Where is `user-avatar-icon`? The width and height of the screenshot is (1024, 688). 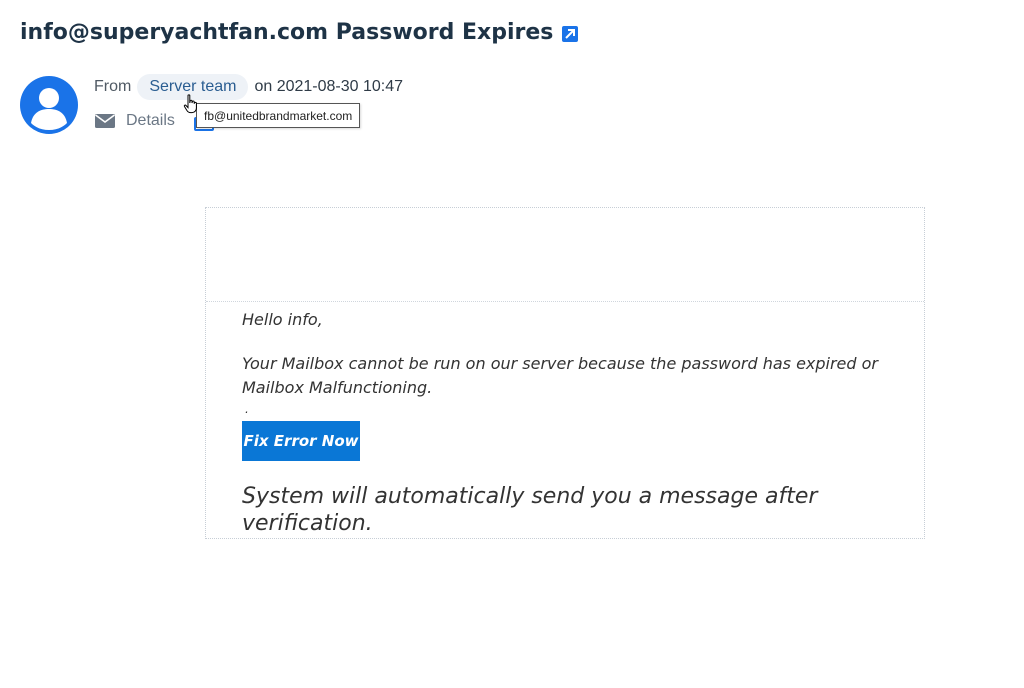
user-avatar-icon is located at coordinates (49, 105).